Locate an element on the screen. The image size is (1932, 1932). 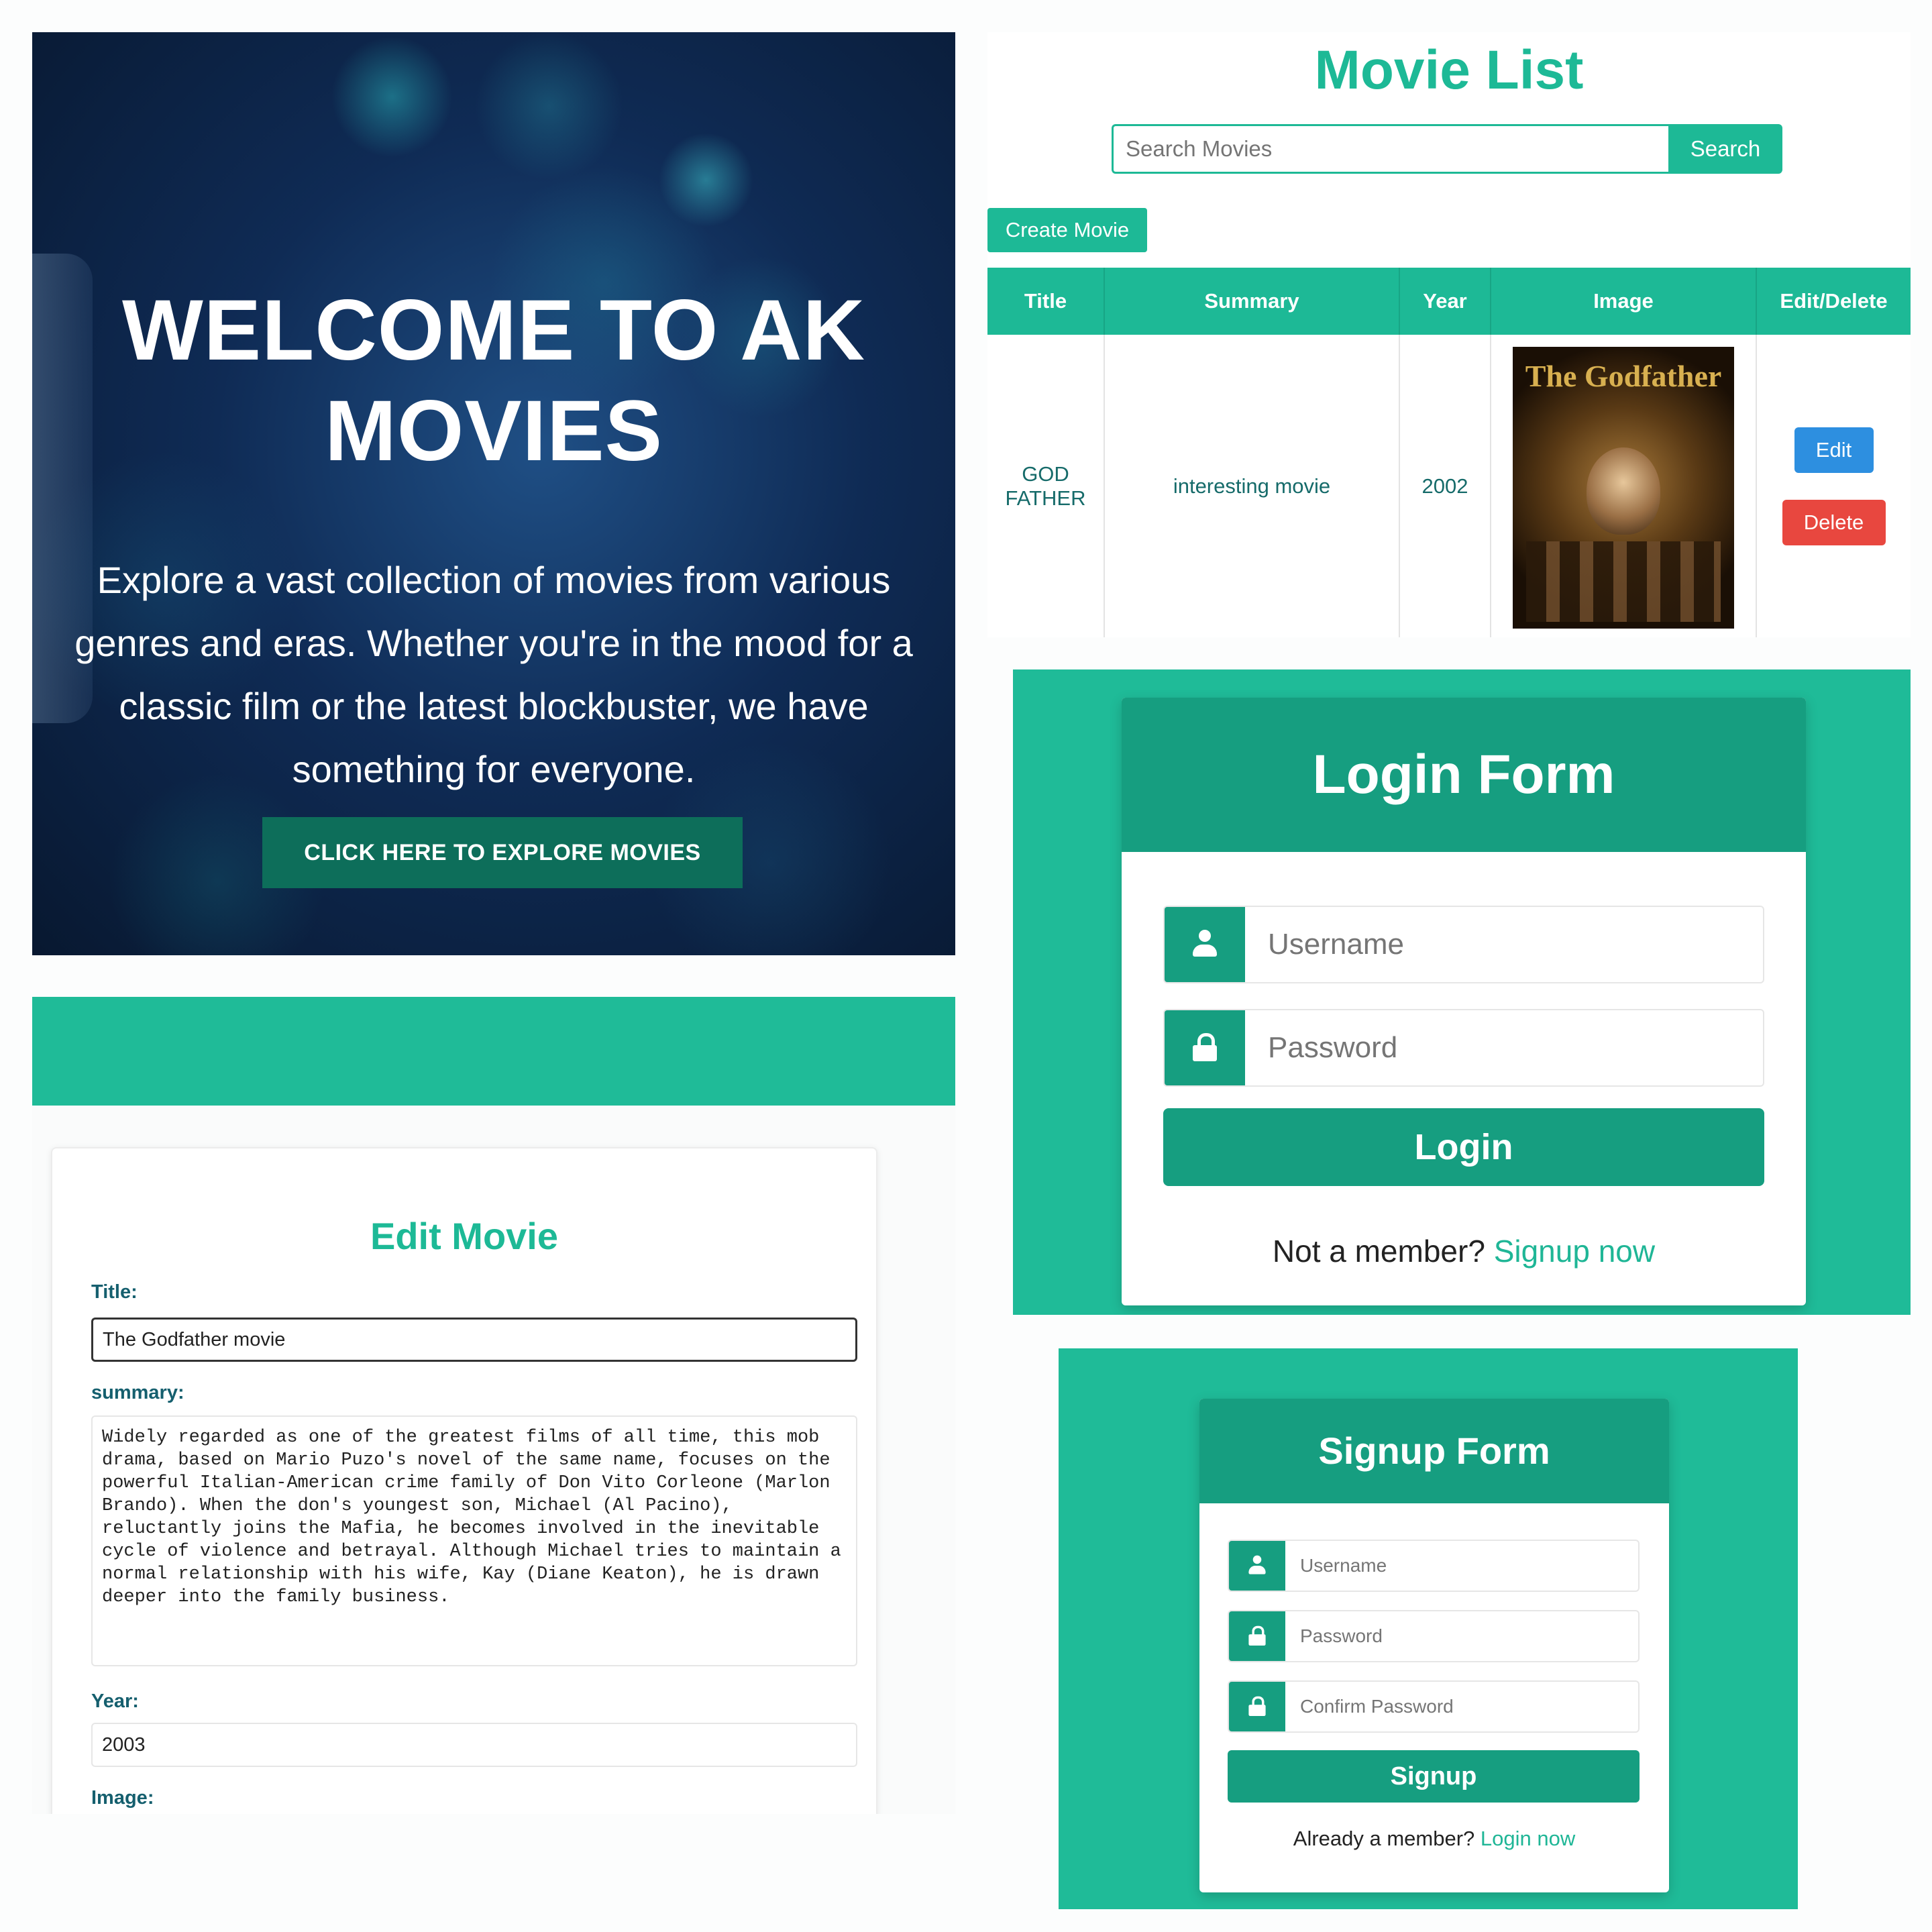
column-header-title: Title is located at coordinates (1046, 301).